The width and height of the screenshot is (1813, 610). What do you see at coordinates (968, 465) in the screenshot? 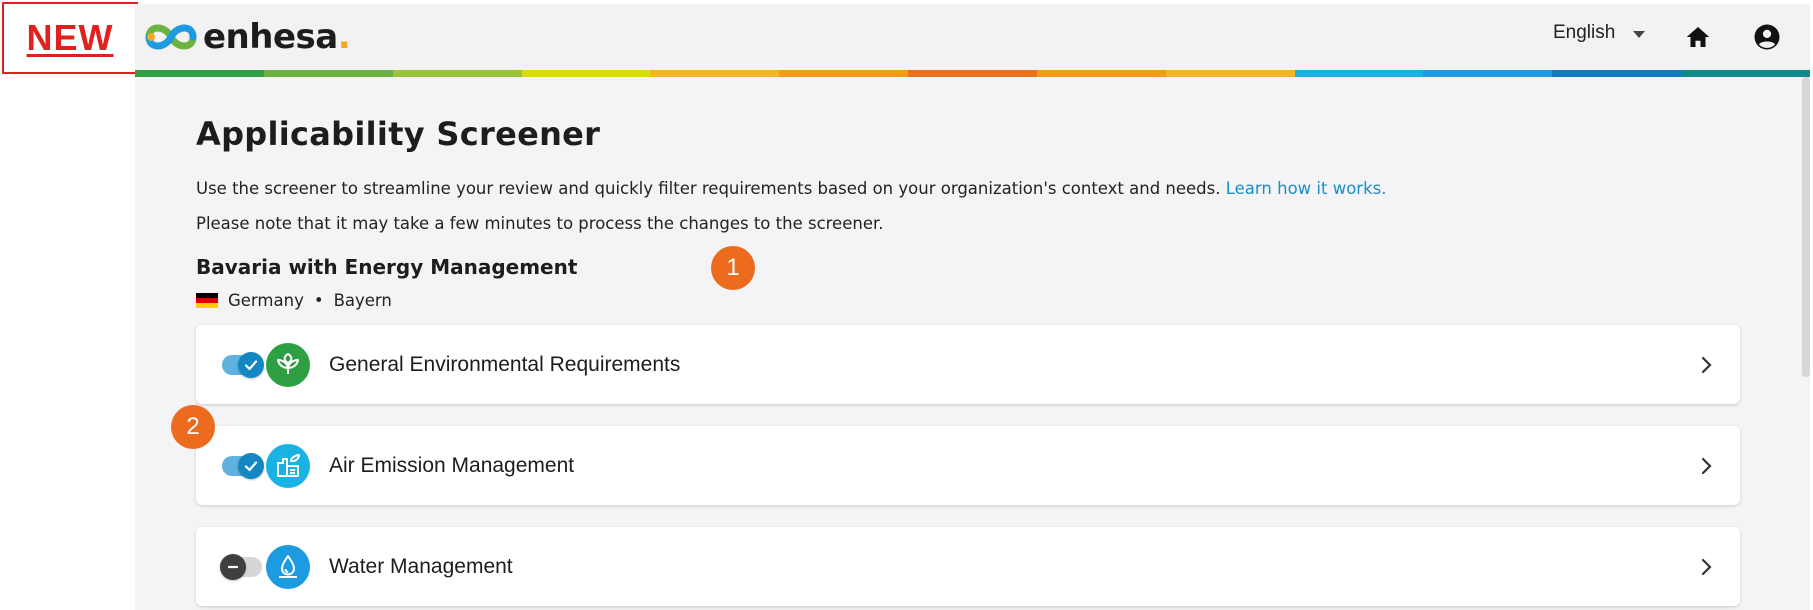
I see `category-card-air-emission: Air Emission Management` at bounding box center [968, 465].